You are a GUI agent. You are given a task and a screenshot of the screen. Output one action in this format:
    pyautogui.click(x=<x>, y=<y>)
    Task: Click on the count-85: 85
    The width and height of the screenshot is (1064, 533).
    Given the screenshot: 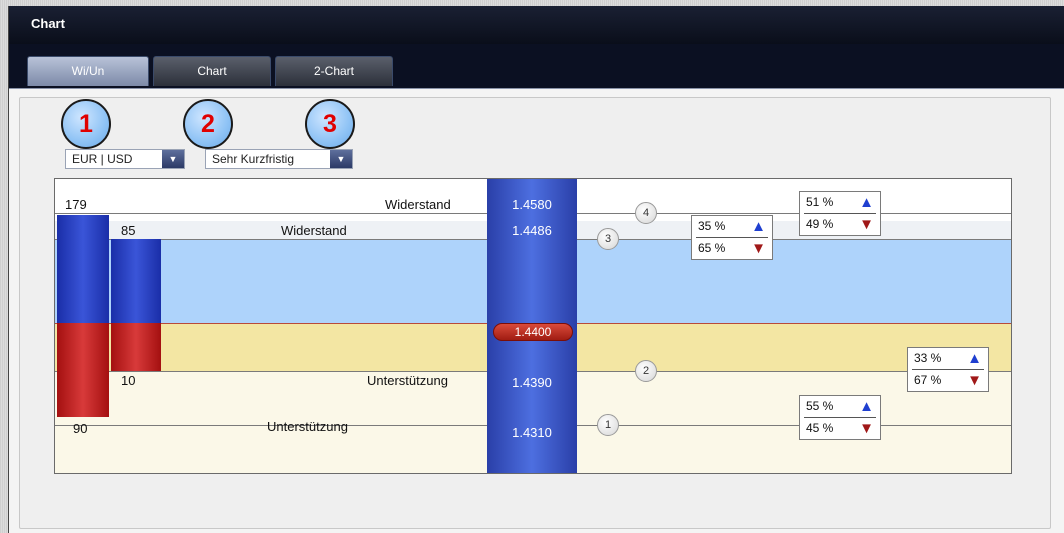 What is the action you would take?
    pyautogui.click(x=128, y=230)
    